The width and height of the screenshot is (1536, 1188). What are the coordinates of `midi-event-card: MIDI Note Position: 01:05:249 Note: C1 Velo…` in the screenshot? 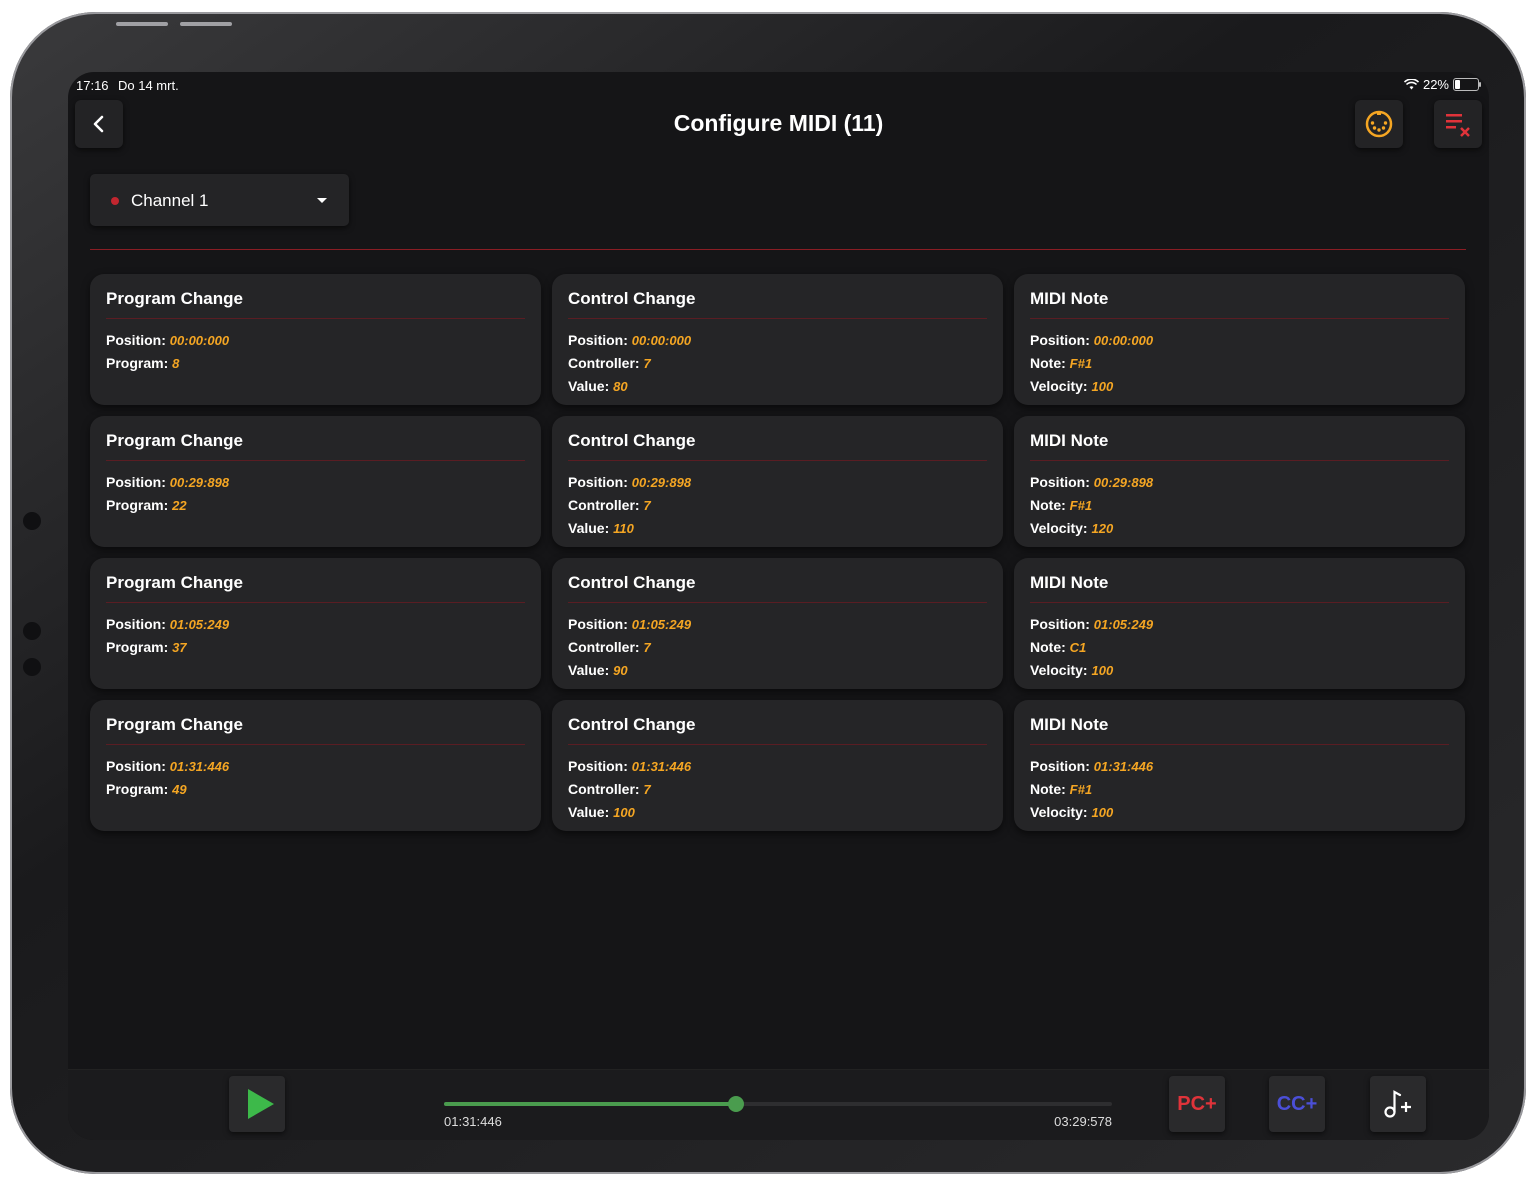 It's located at (1239, 623).